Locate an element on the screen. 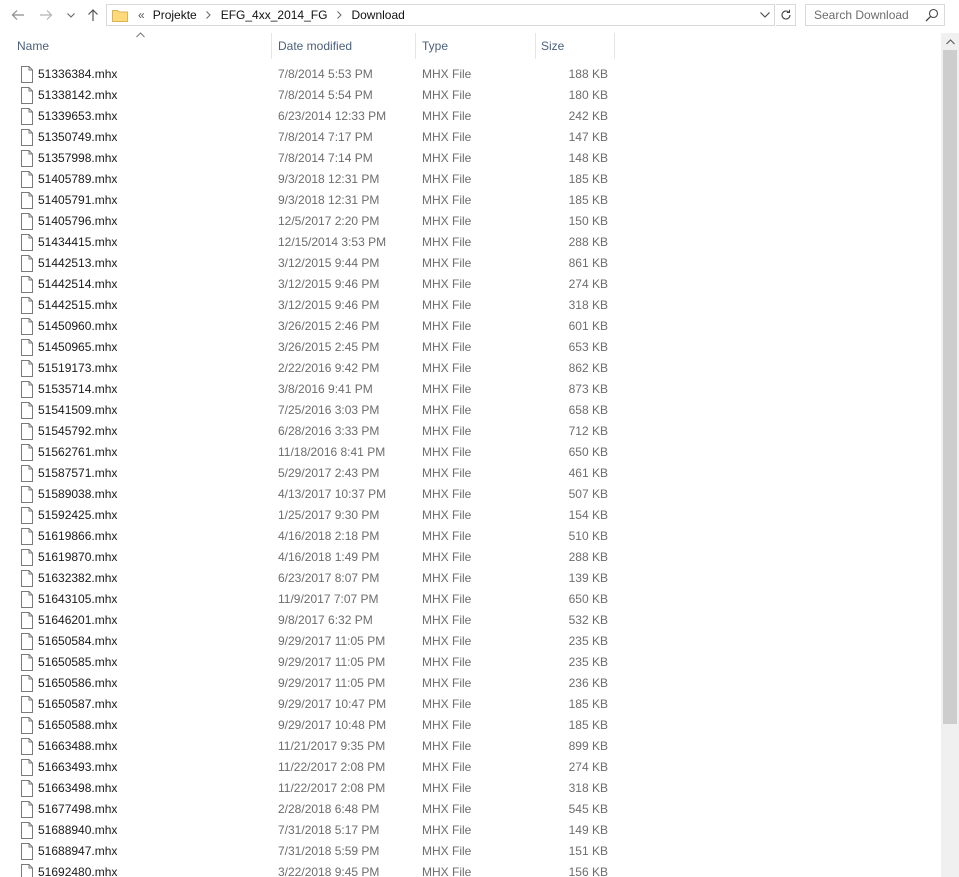  breadcrumb-efg: EFG_4xx_2014_FG is located at coordinates (274, 15).